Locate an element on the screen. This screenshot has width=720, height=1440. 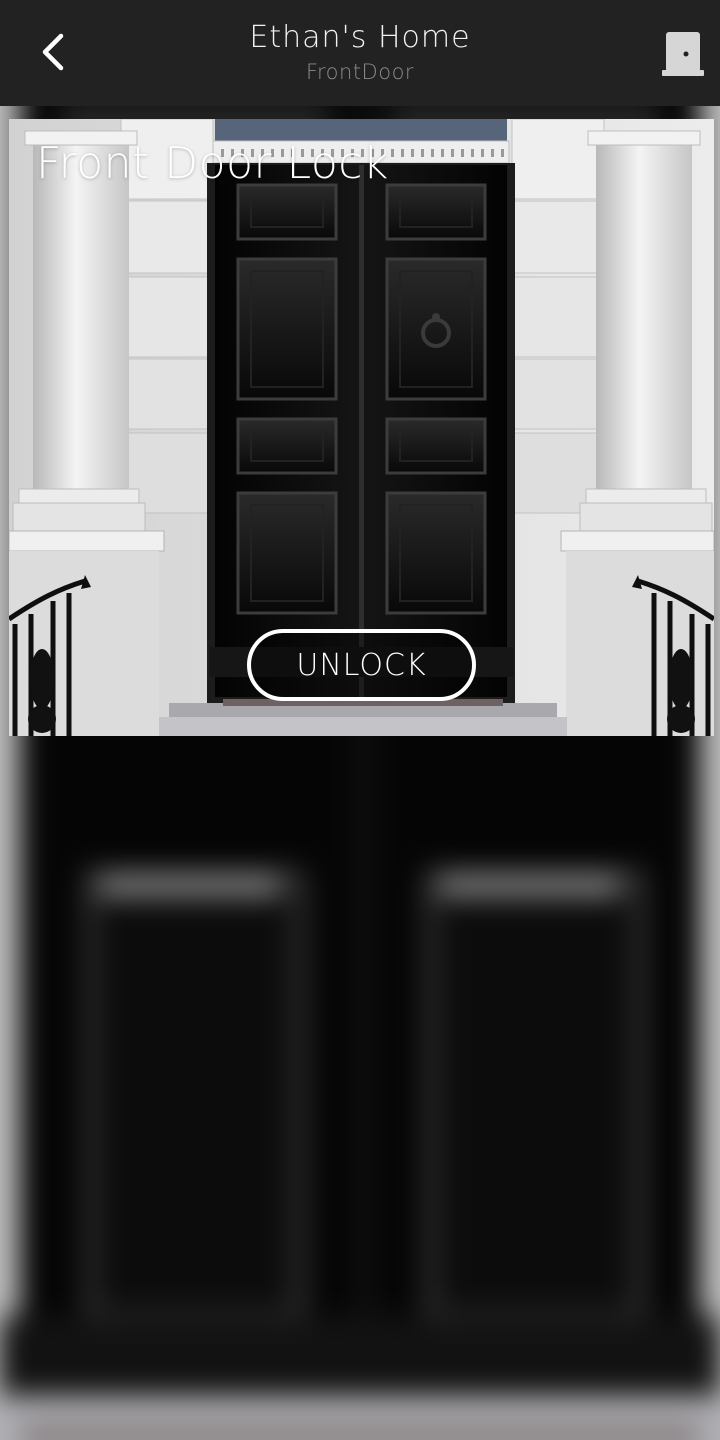
door-button is located at coordinates (684, 54).